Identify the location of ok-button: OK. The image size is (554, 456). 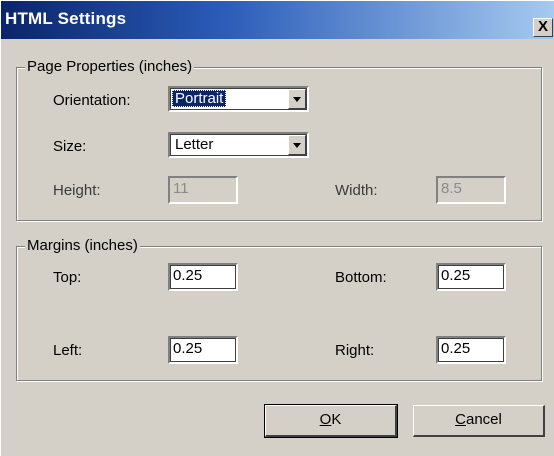
(331, 421).